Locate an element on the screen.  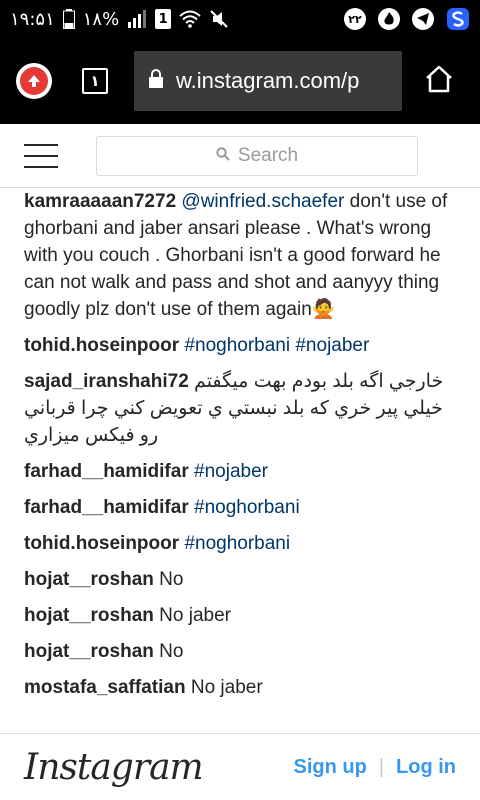
update-button is located at coordinates (34, 81).